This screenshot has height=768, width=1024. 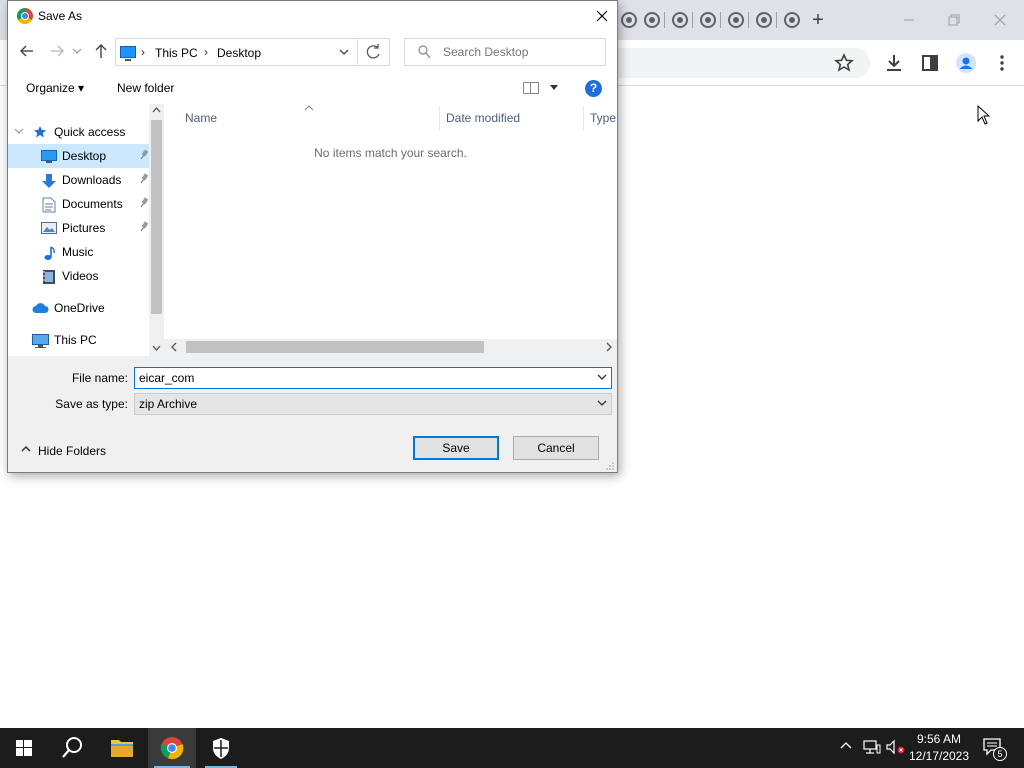 What do you see at coordinates (984, 114) in the screenshot?
I see `mouse-cursor-icon` at bounding box center [984, 114].